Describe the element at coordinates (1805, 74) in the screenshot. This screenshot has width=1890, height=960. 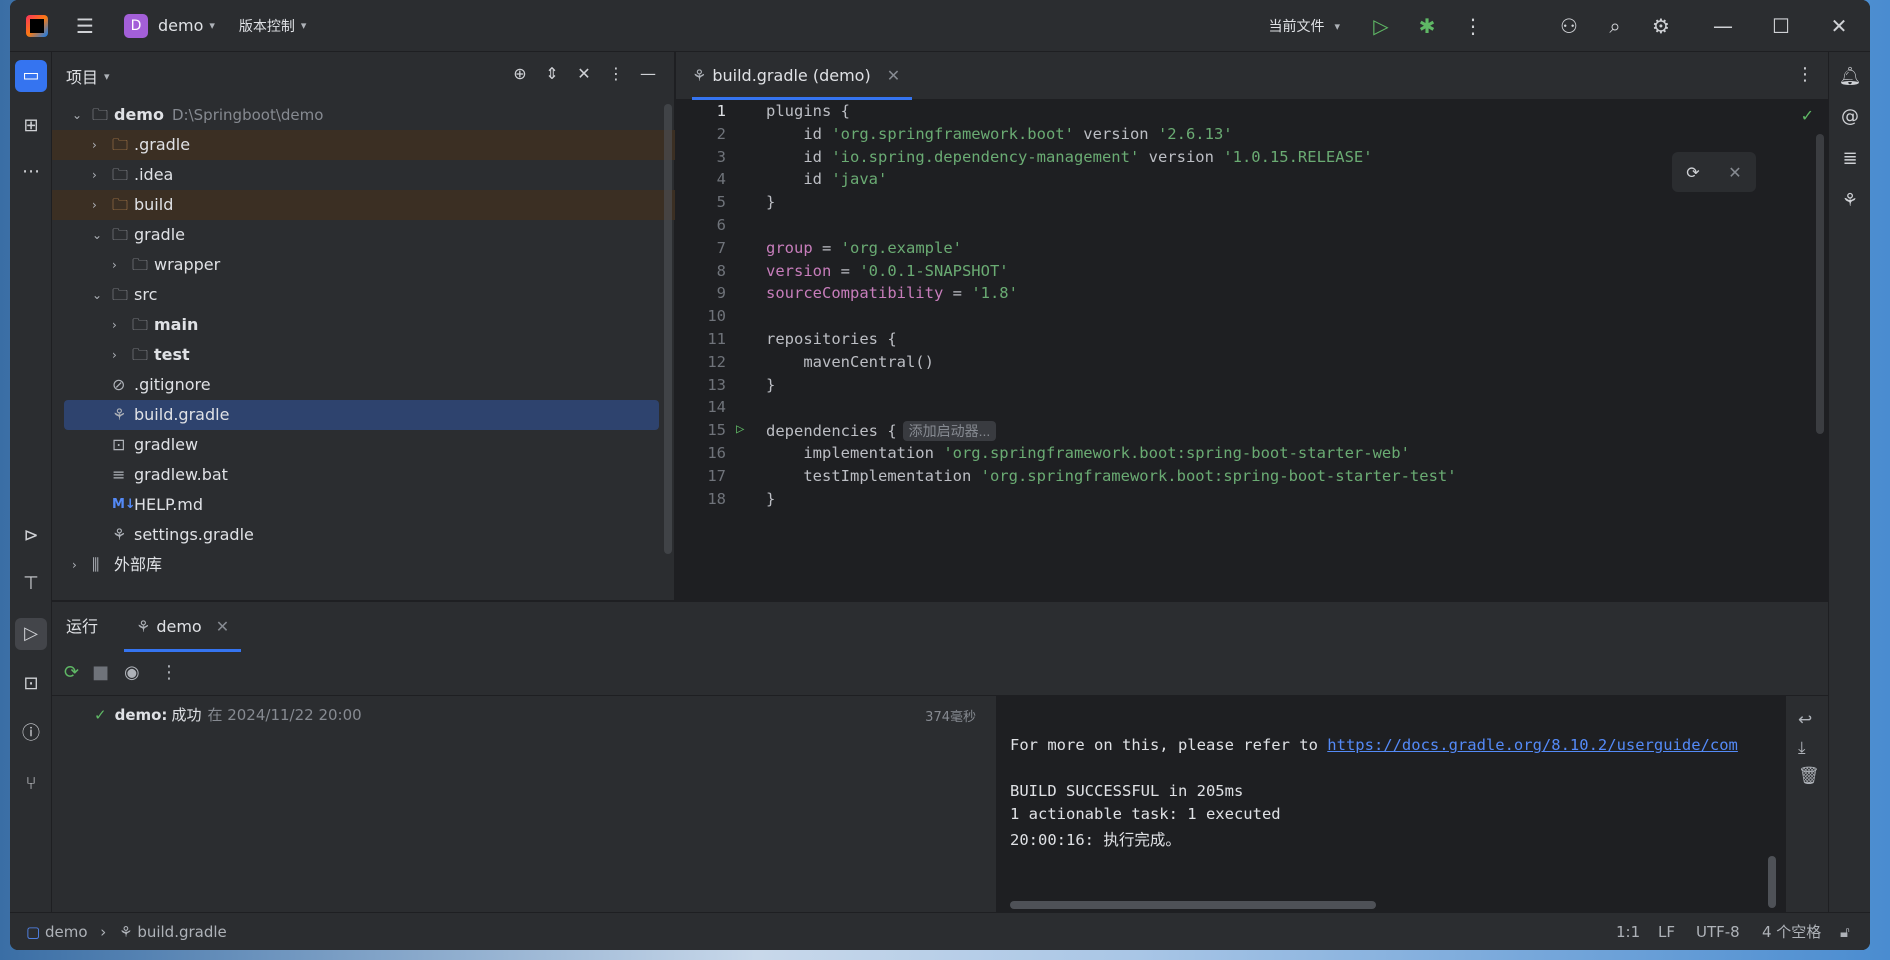
I see `editor-more-icon: ⋮` at that location.